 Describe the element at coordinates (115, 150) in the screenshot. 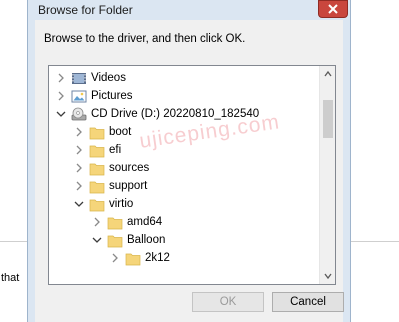

I see `tree-item-label: efi` at that location.